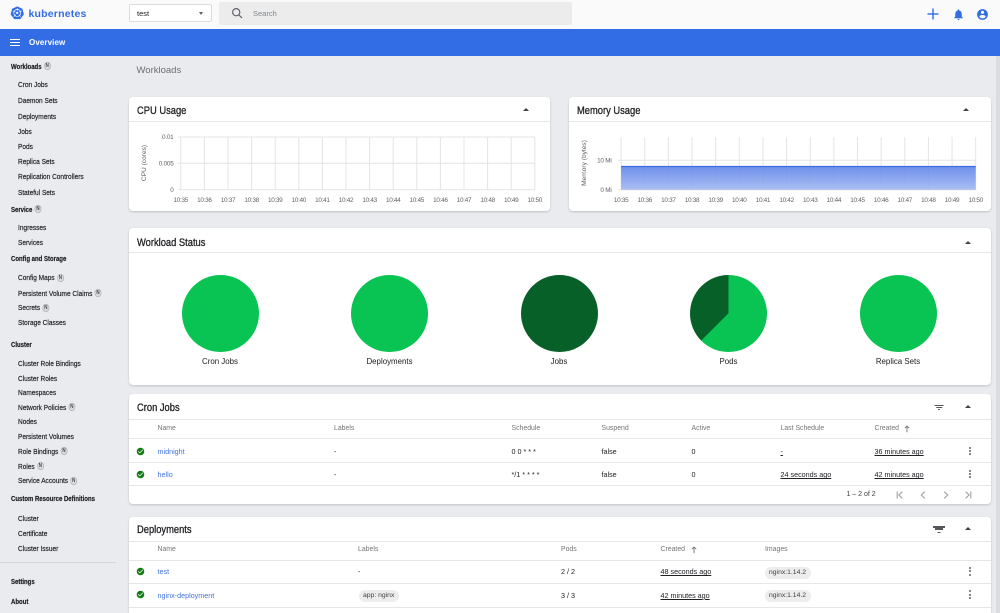 The image size is (1000, 613). Describe the element at coordinates (604, 160) in the screenshot. I see `svg-text: 10 Mi` at that location.